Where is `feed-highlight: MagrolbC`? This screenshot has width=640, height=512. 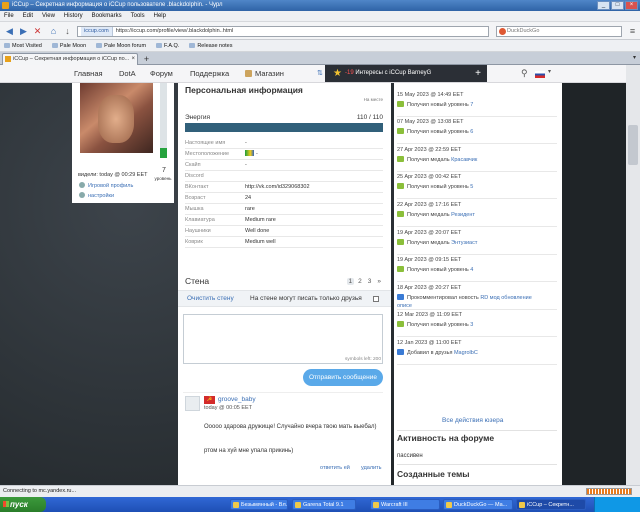
feed-highlight: MagrolbC is located at coordinates (466, 353).